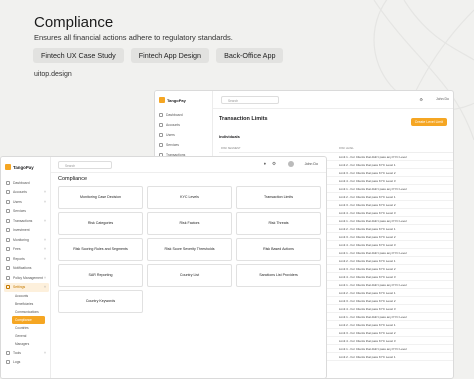  Describe the element at coordinates (170, 55) in the screenshot. I see `tag-app-design: Fintech App Design` at that location.